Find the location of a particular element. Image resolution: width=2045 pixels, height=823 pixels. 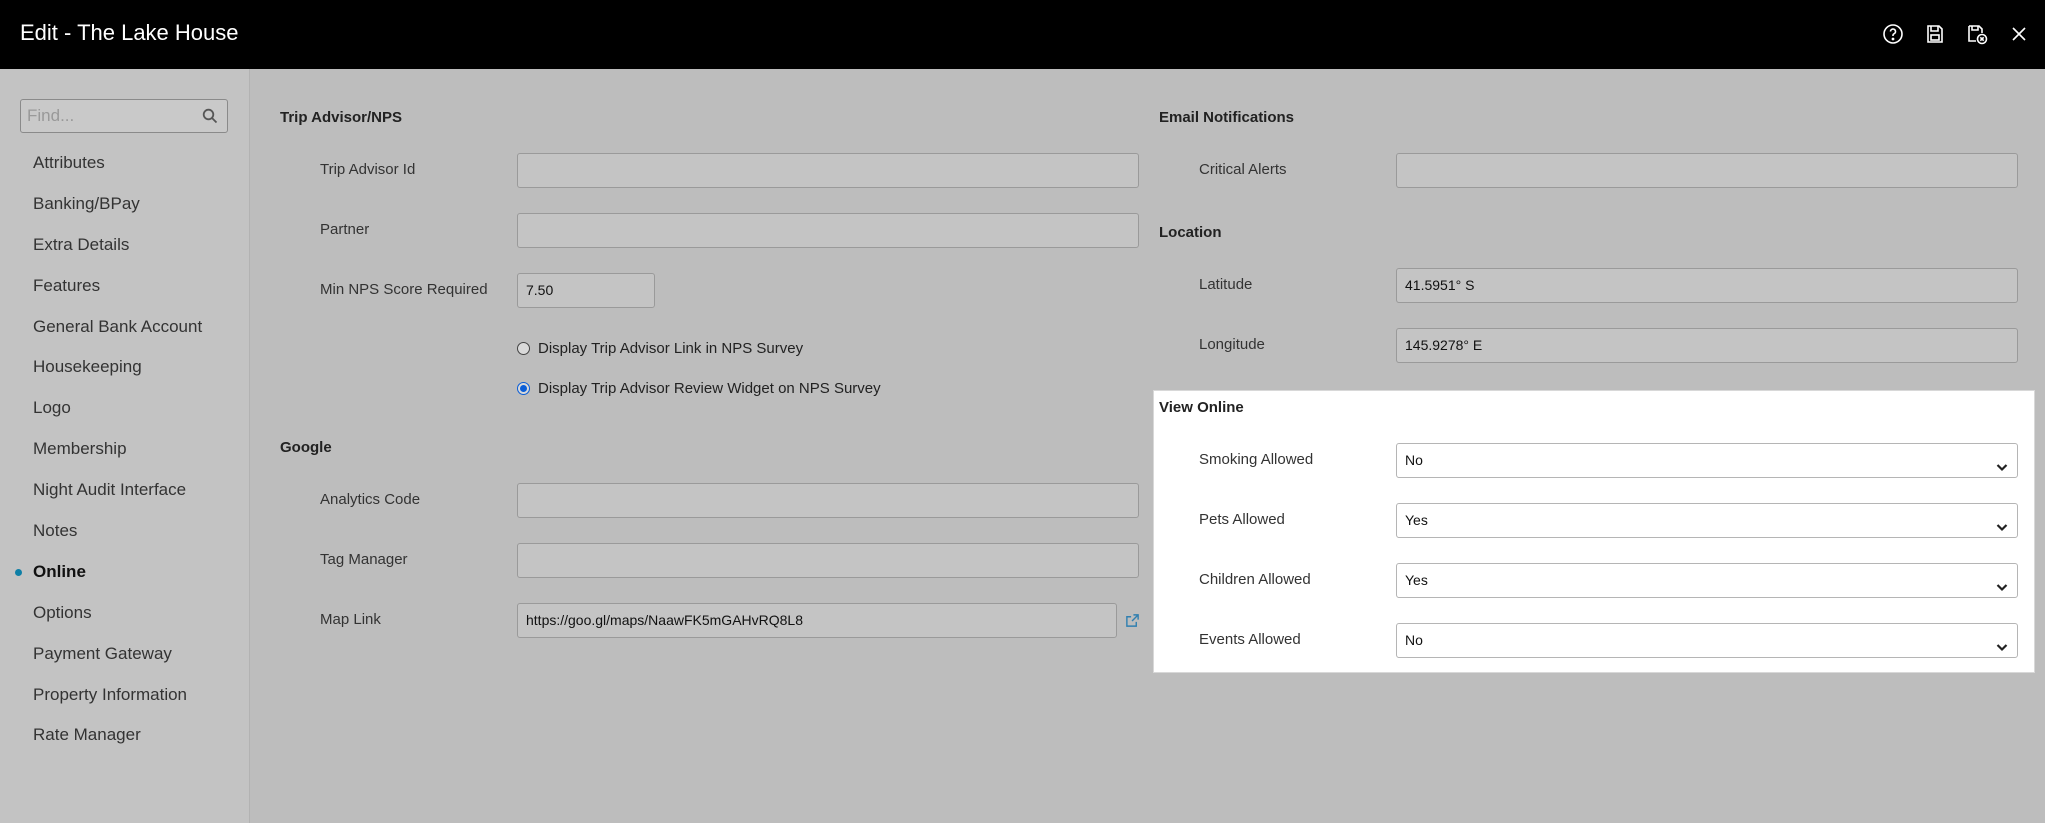

map-link-field: https://goo.gl/maps/NaawFK5mGAHvRQ8L8 is located at coordinates (817, 620).